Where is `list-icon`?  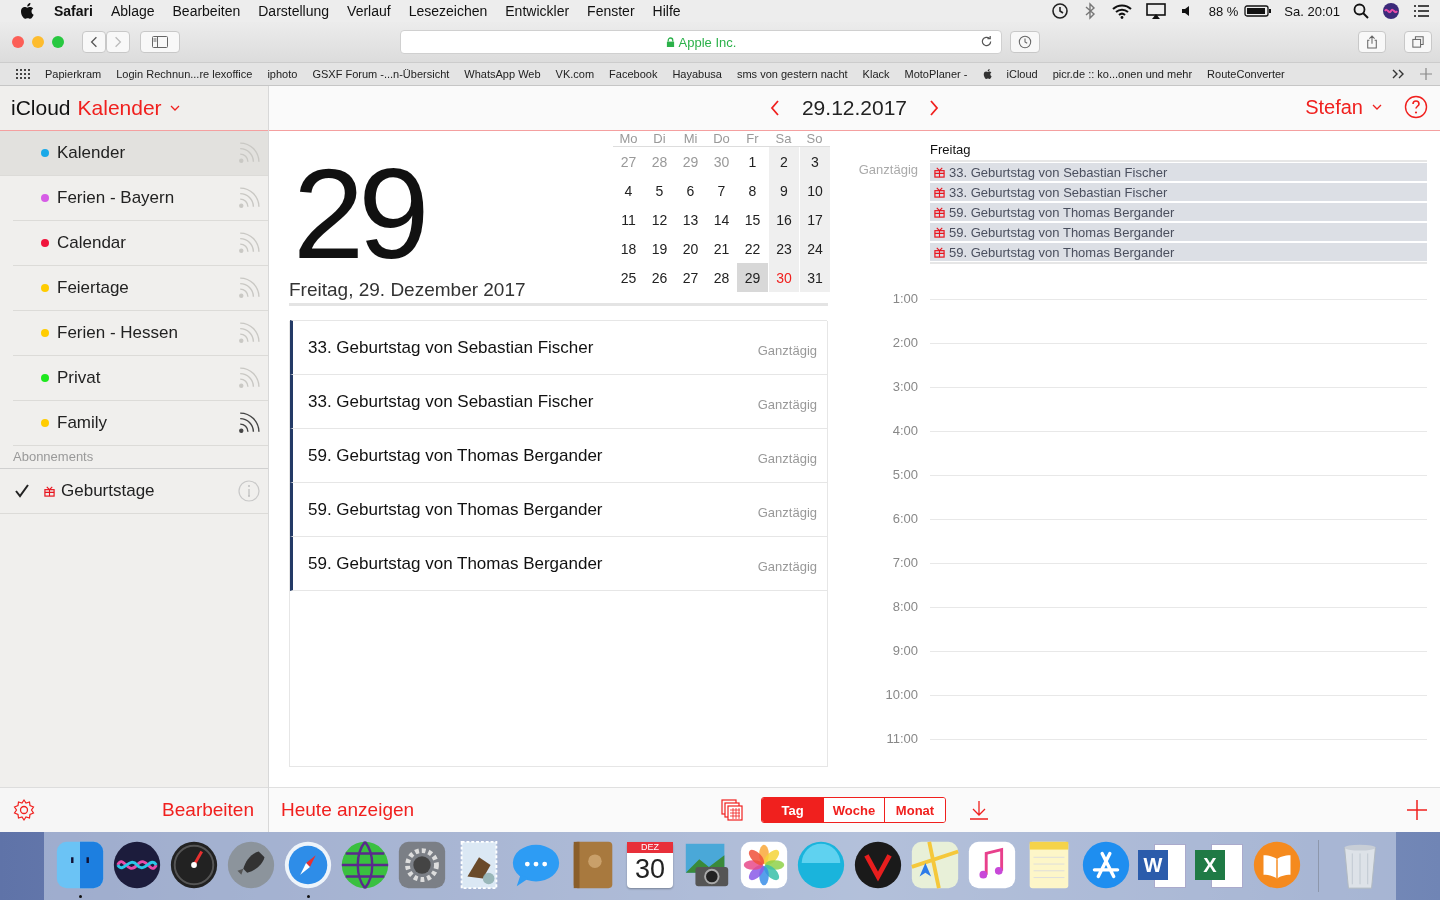
list-icon is located at coordinates (1421, 11).